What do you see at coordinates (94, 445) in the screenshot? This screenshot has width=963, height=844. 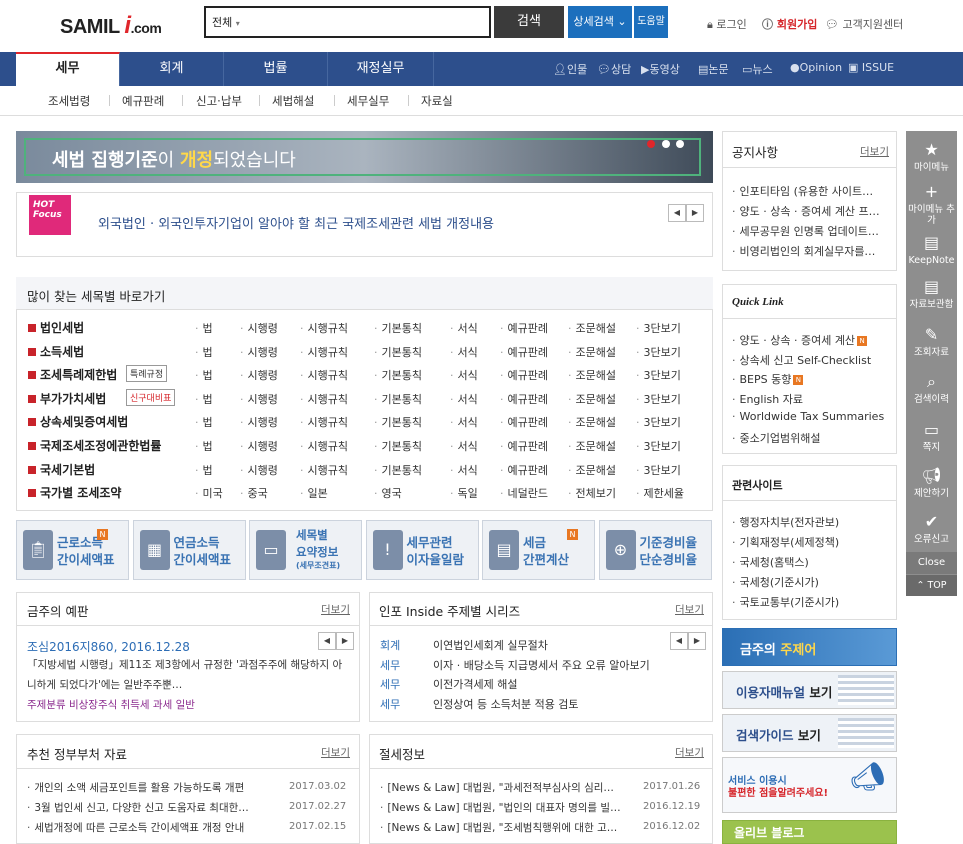 I see `tax-name-5: 국제조세조정에관한법률` at bounding box center [94, 445].